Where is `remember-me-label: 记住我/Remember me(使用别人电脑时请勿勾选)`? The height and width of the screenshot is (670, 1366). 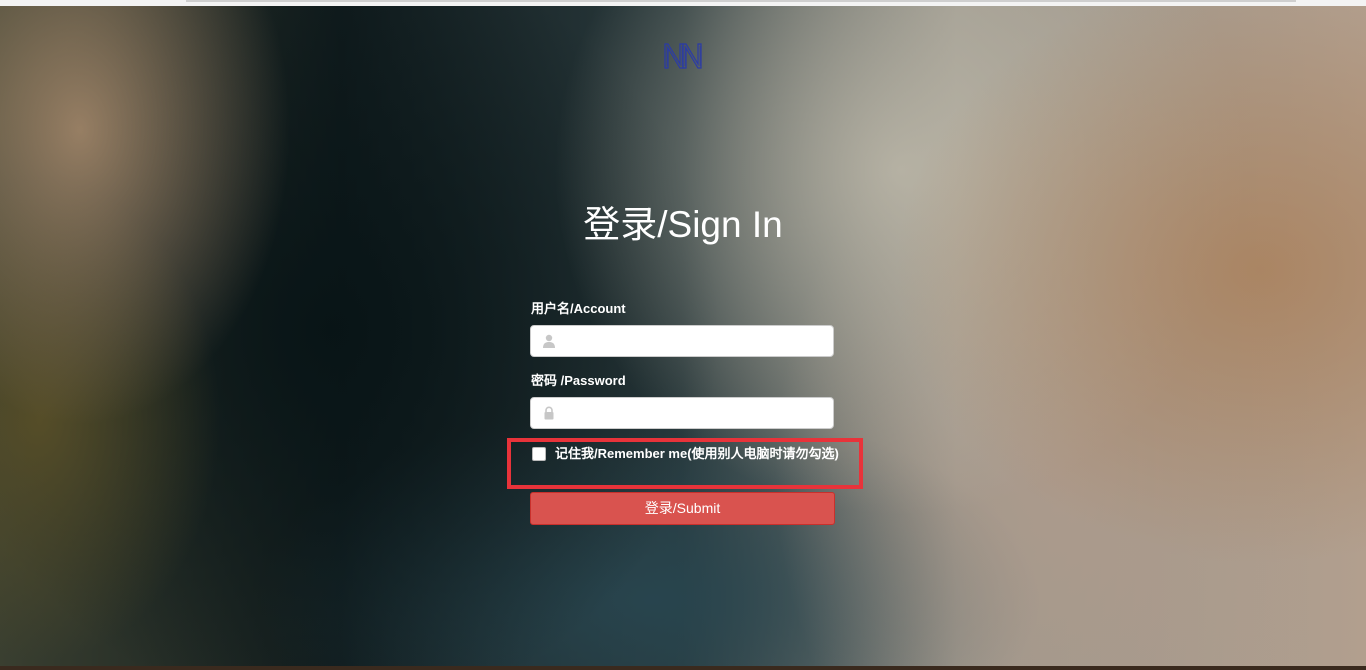 remember-me-label: 记住我/Remember me(使用别人电脑时请勿勾选) is located at coordinates (696, 453).